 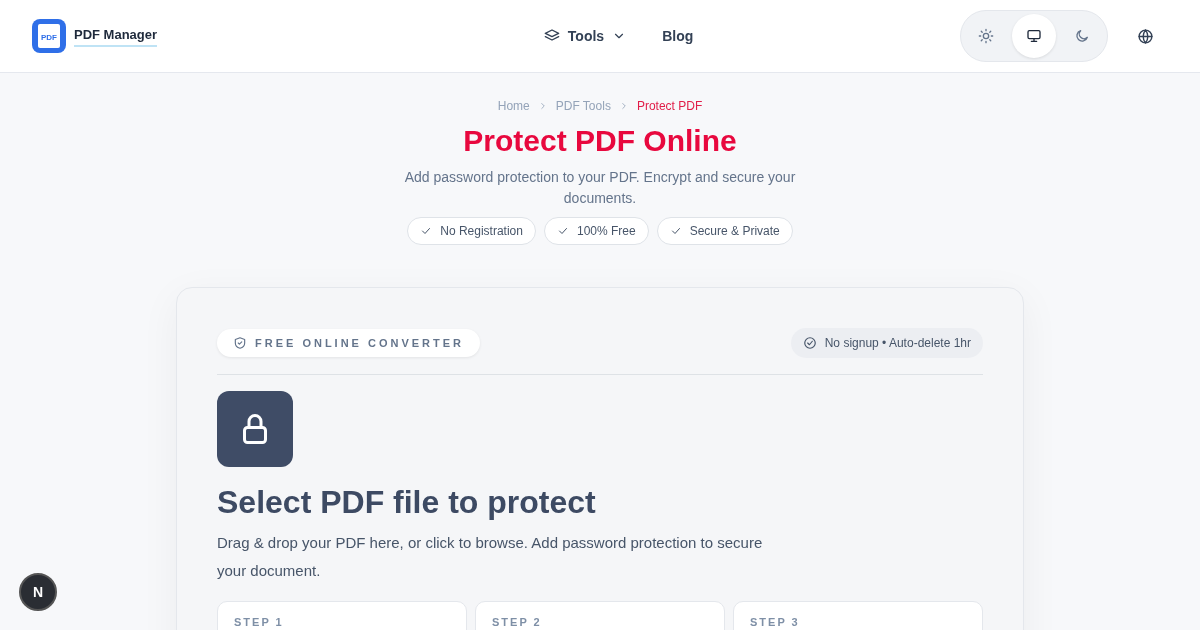 I want to click on check-circle-icon, so click(x=809, y=343).